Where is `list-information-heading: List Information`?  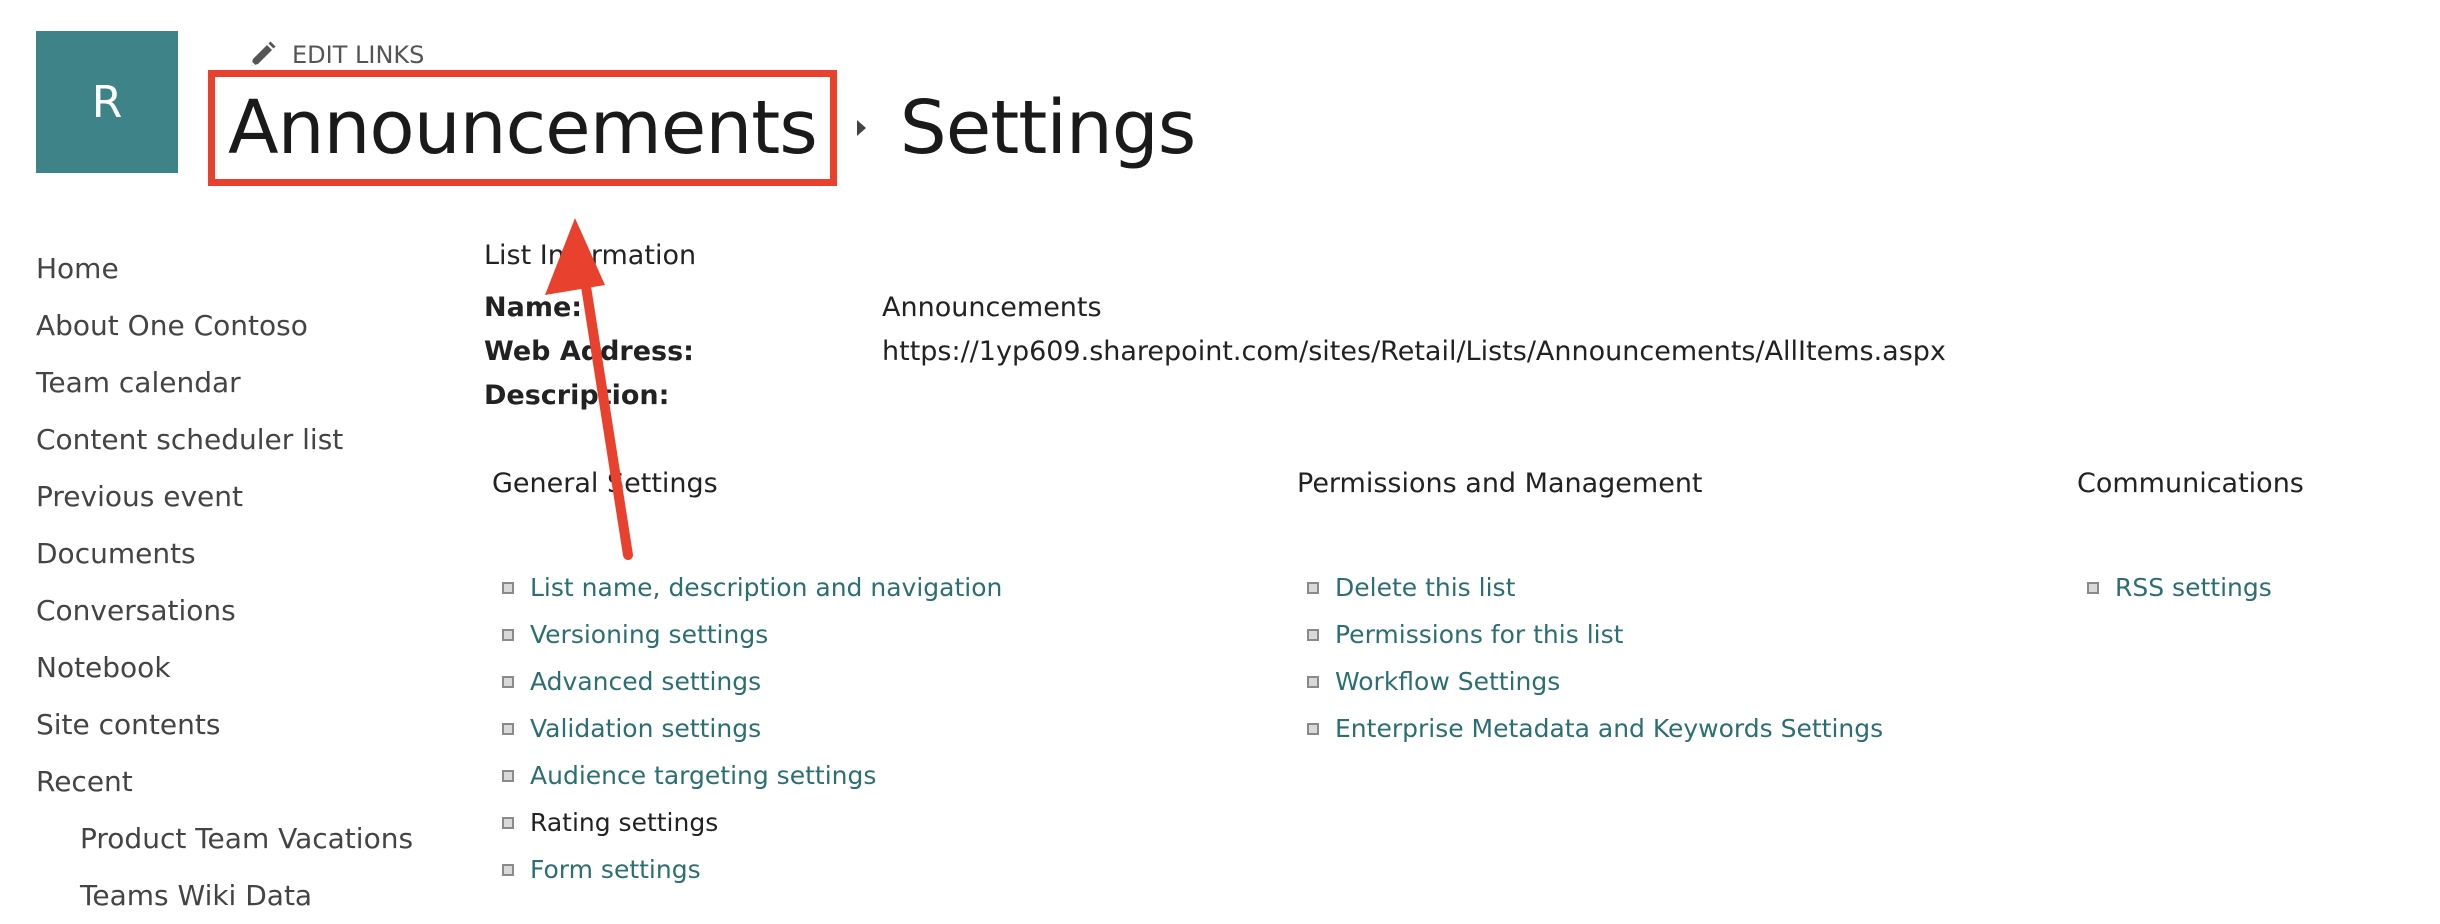
list-information-heading: List Information is located at coordinates (590, 255).